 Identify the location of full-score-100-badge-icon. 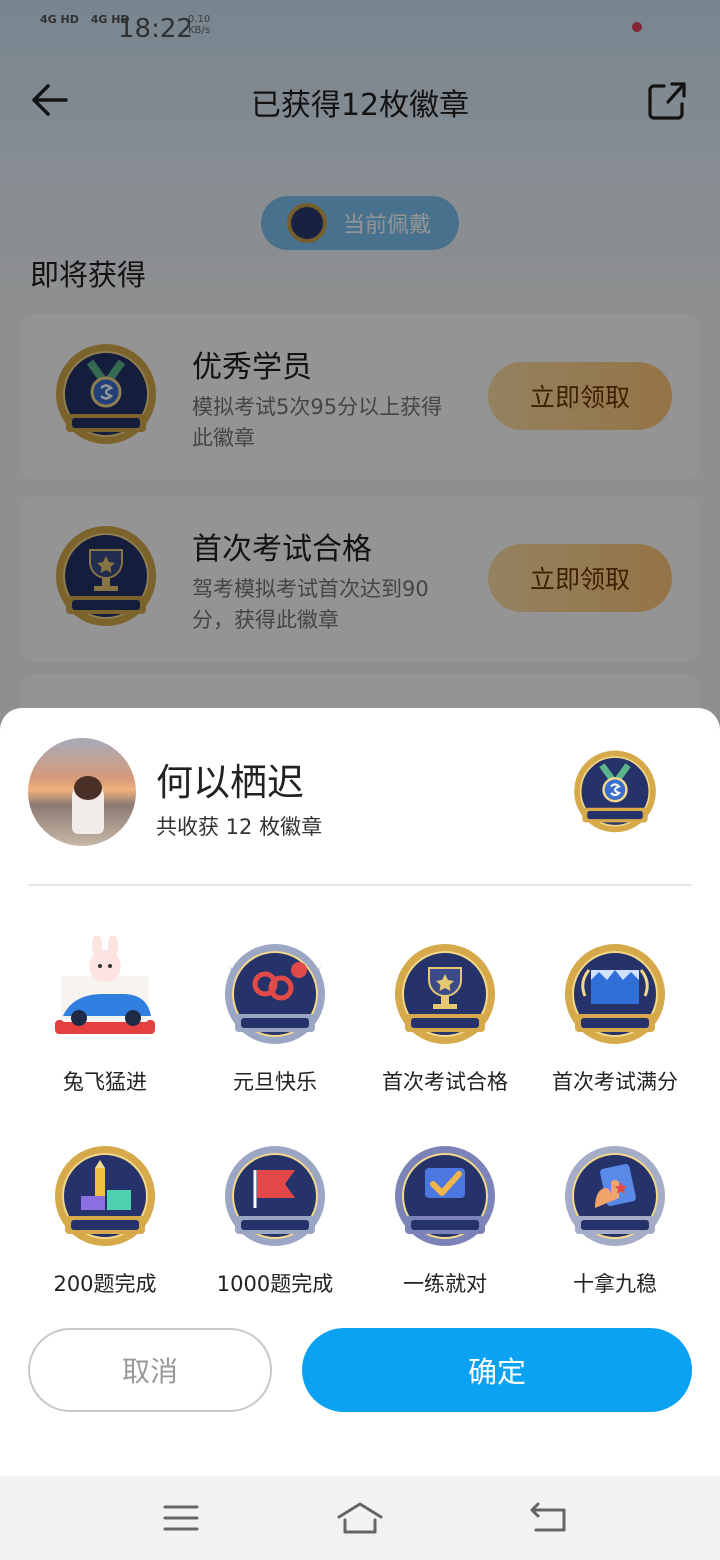
(615, 994).